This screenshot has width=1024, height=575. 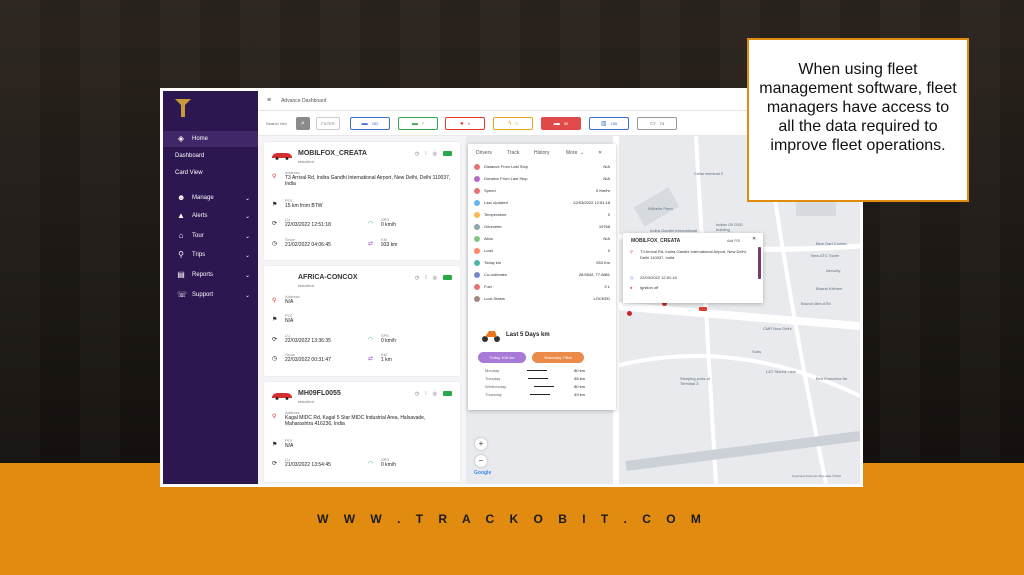 I want to click on status-chip-all: ▬ 282, so click(x=370, y=123).